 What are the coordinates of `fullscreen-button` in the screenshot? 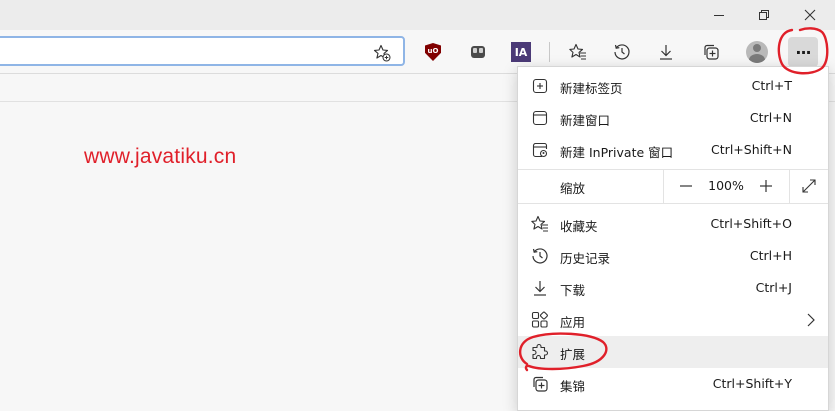 It's located at (809, 186).